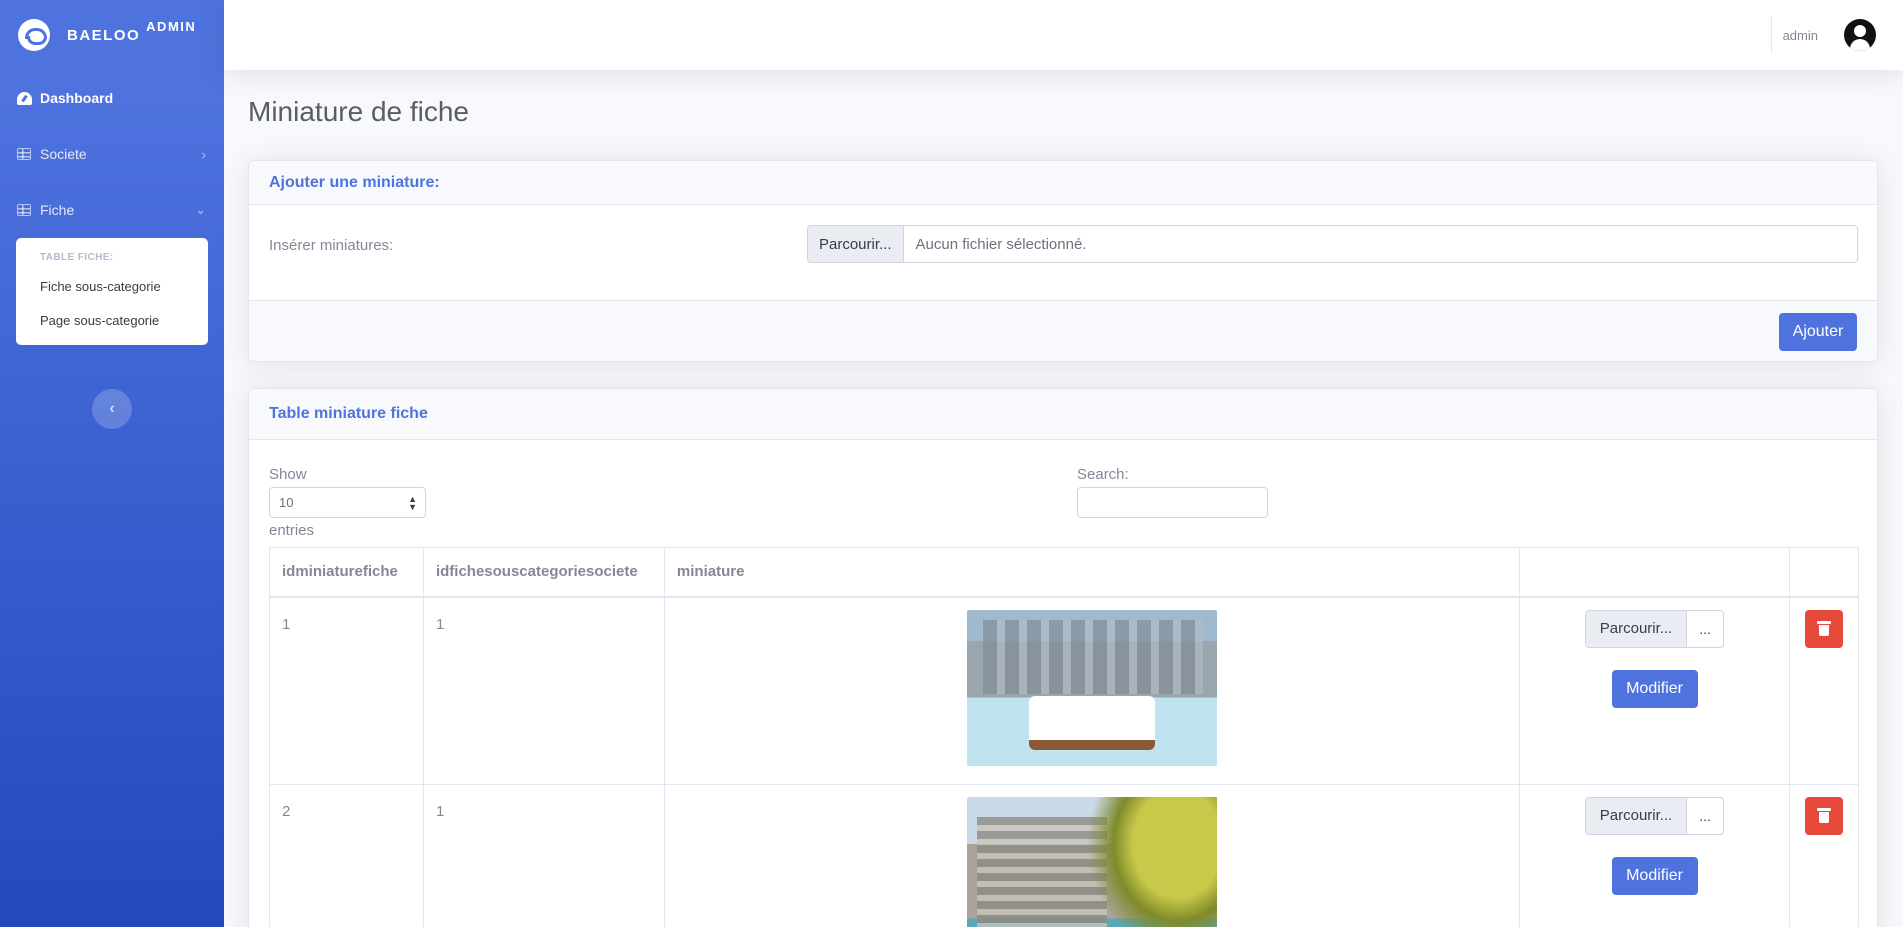  Describe the element at coordinates (57, 210) in the screenshot. I see `sidebar-item-label: Fiche` at that location.